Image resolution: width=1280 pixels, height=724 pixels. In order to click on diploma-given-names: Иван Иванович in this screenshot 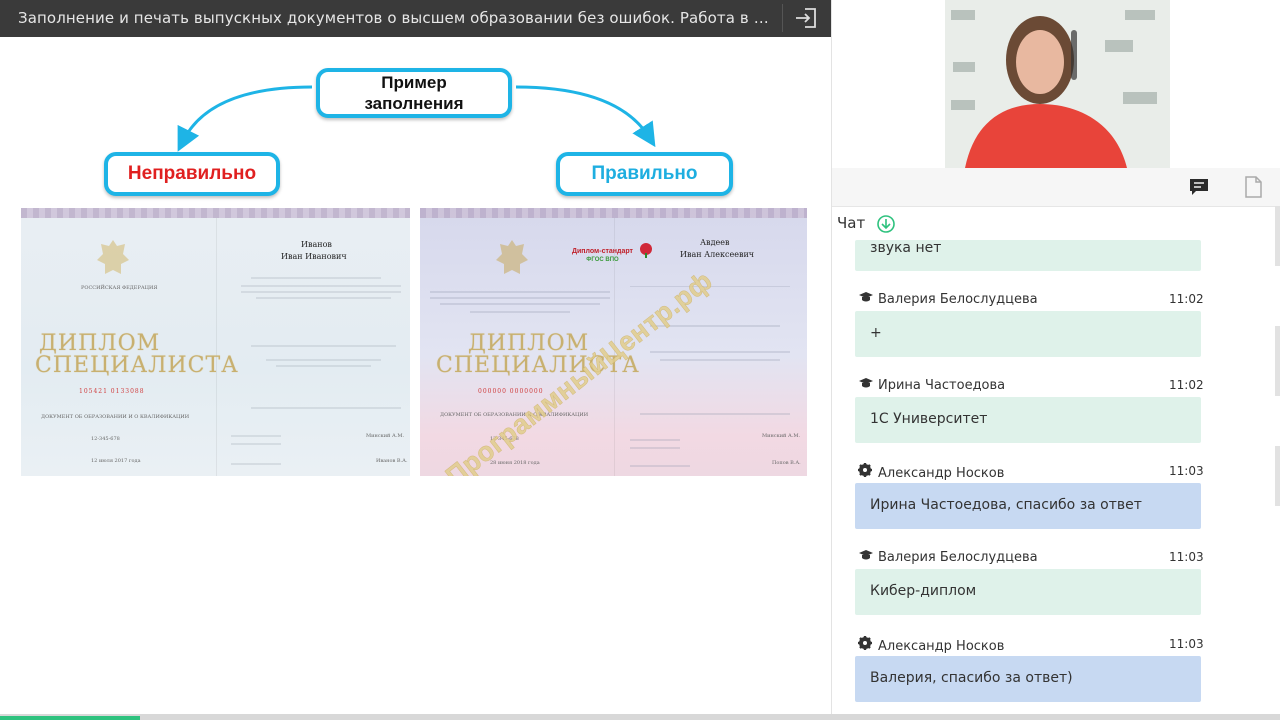, I will do `click(314, 256)`.